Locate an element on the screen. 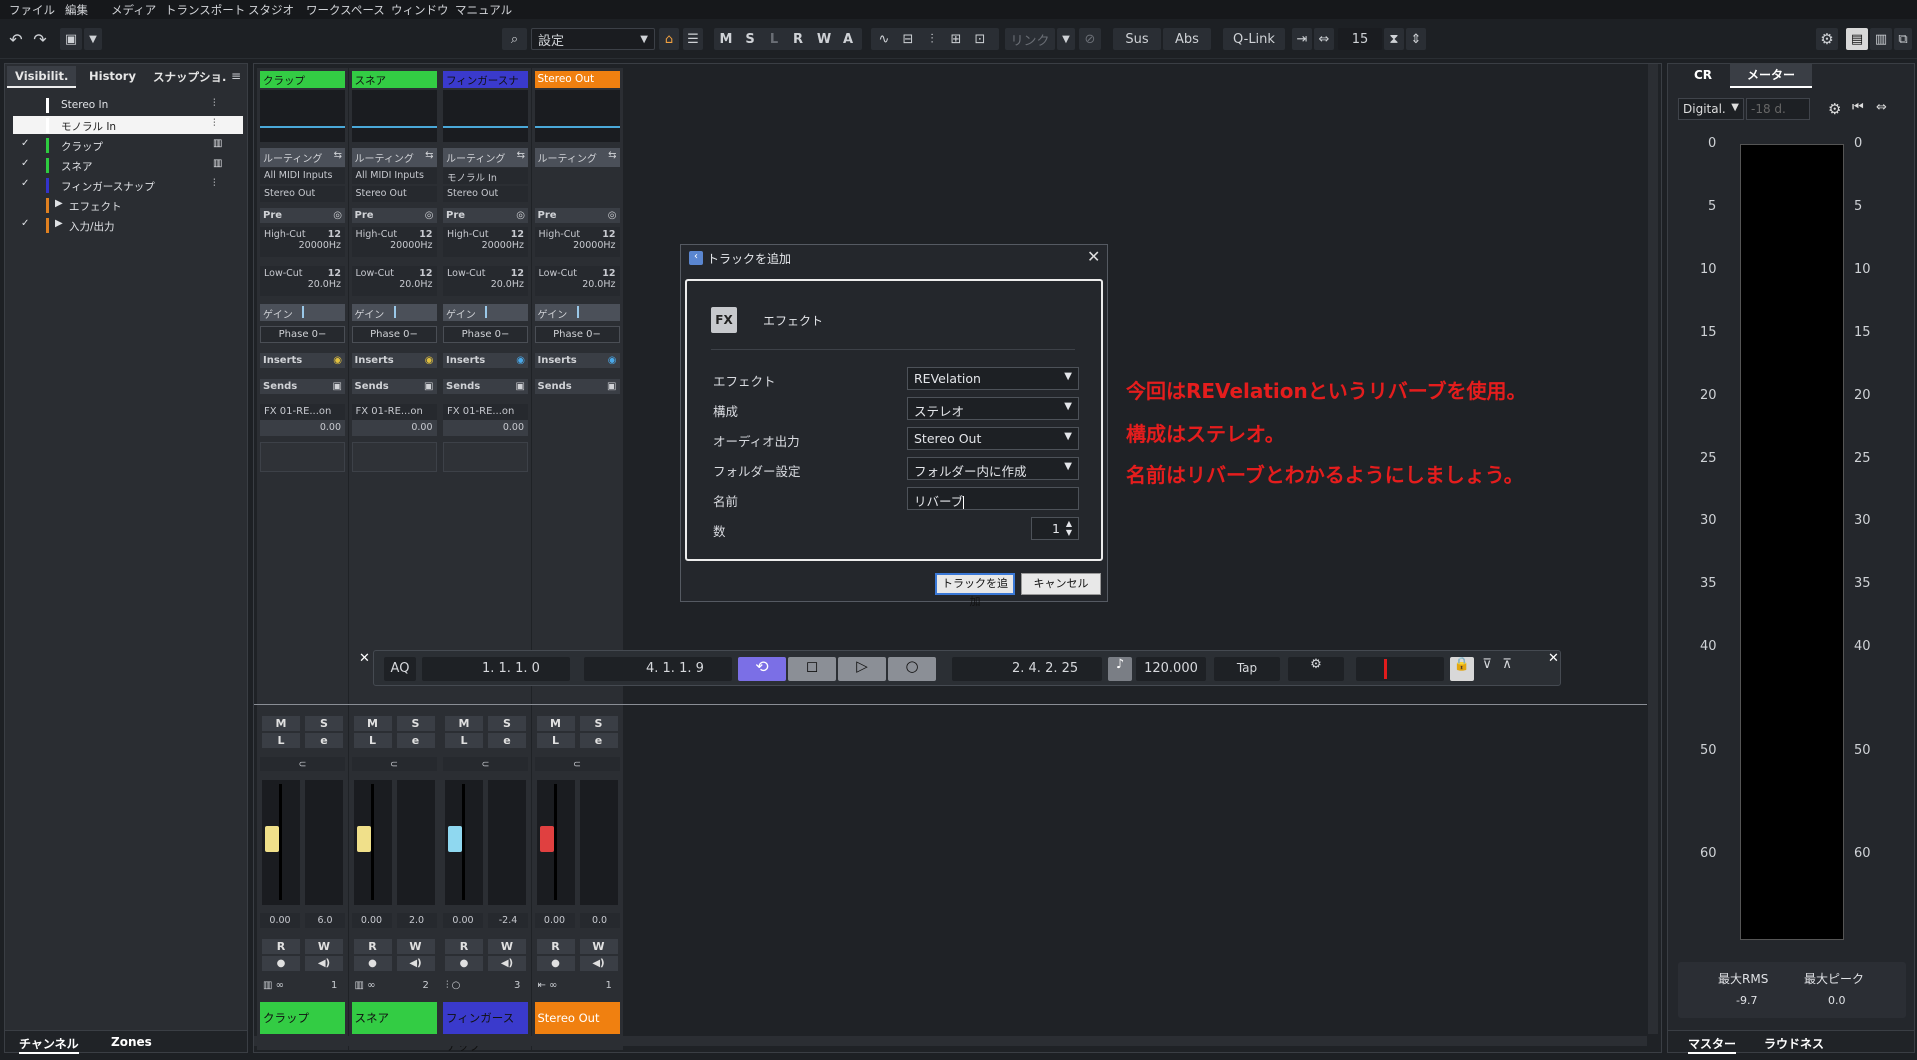 Image resolution: width=1917 pixels, height=1060 pixels. list-icon: ☰ is located at coordinates (693, 39).